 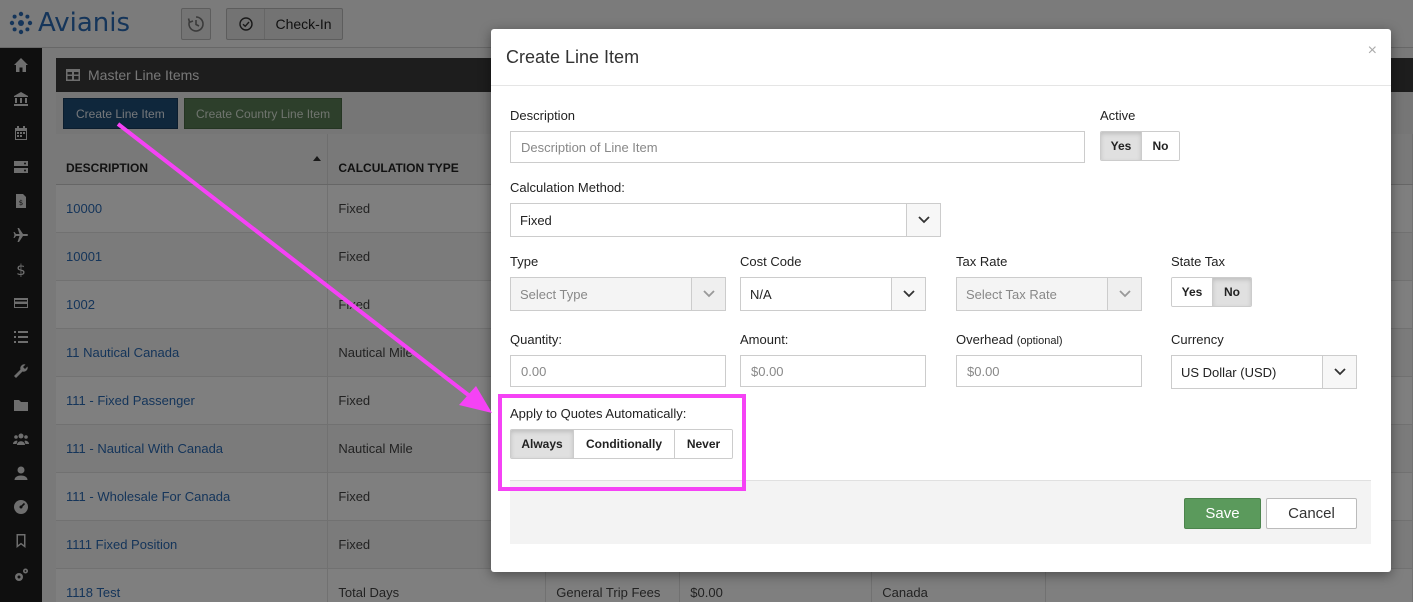 I want to click on tax-rate-select: Select Tax Rate, so click(x=1049, y=294).